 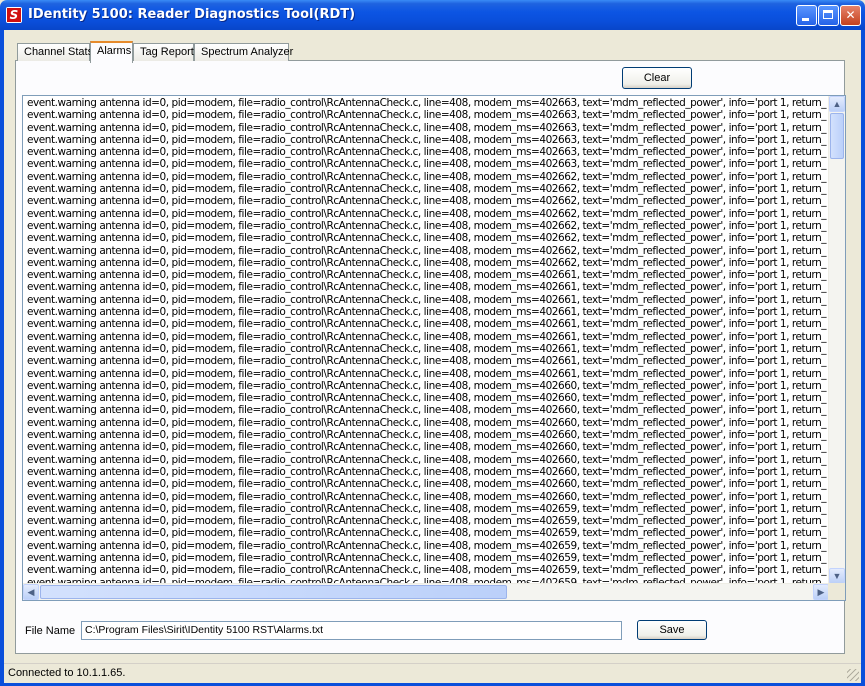 I want to click on connection-status: Connected to 10.1.1.65., so click(x=67, y=673).